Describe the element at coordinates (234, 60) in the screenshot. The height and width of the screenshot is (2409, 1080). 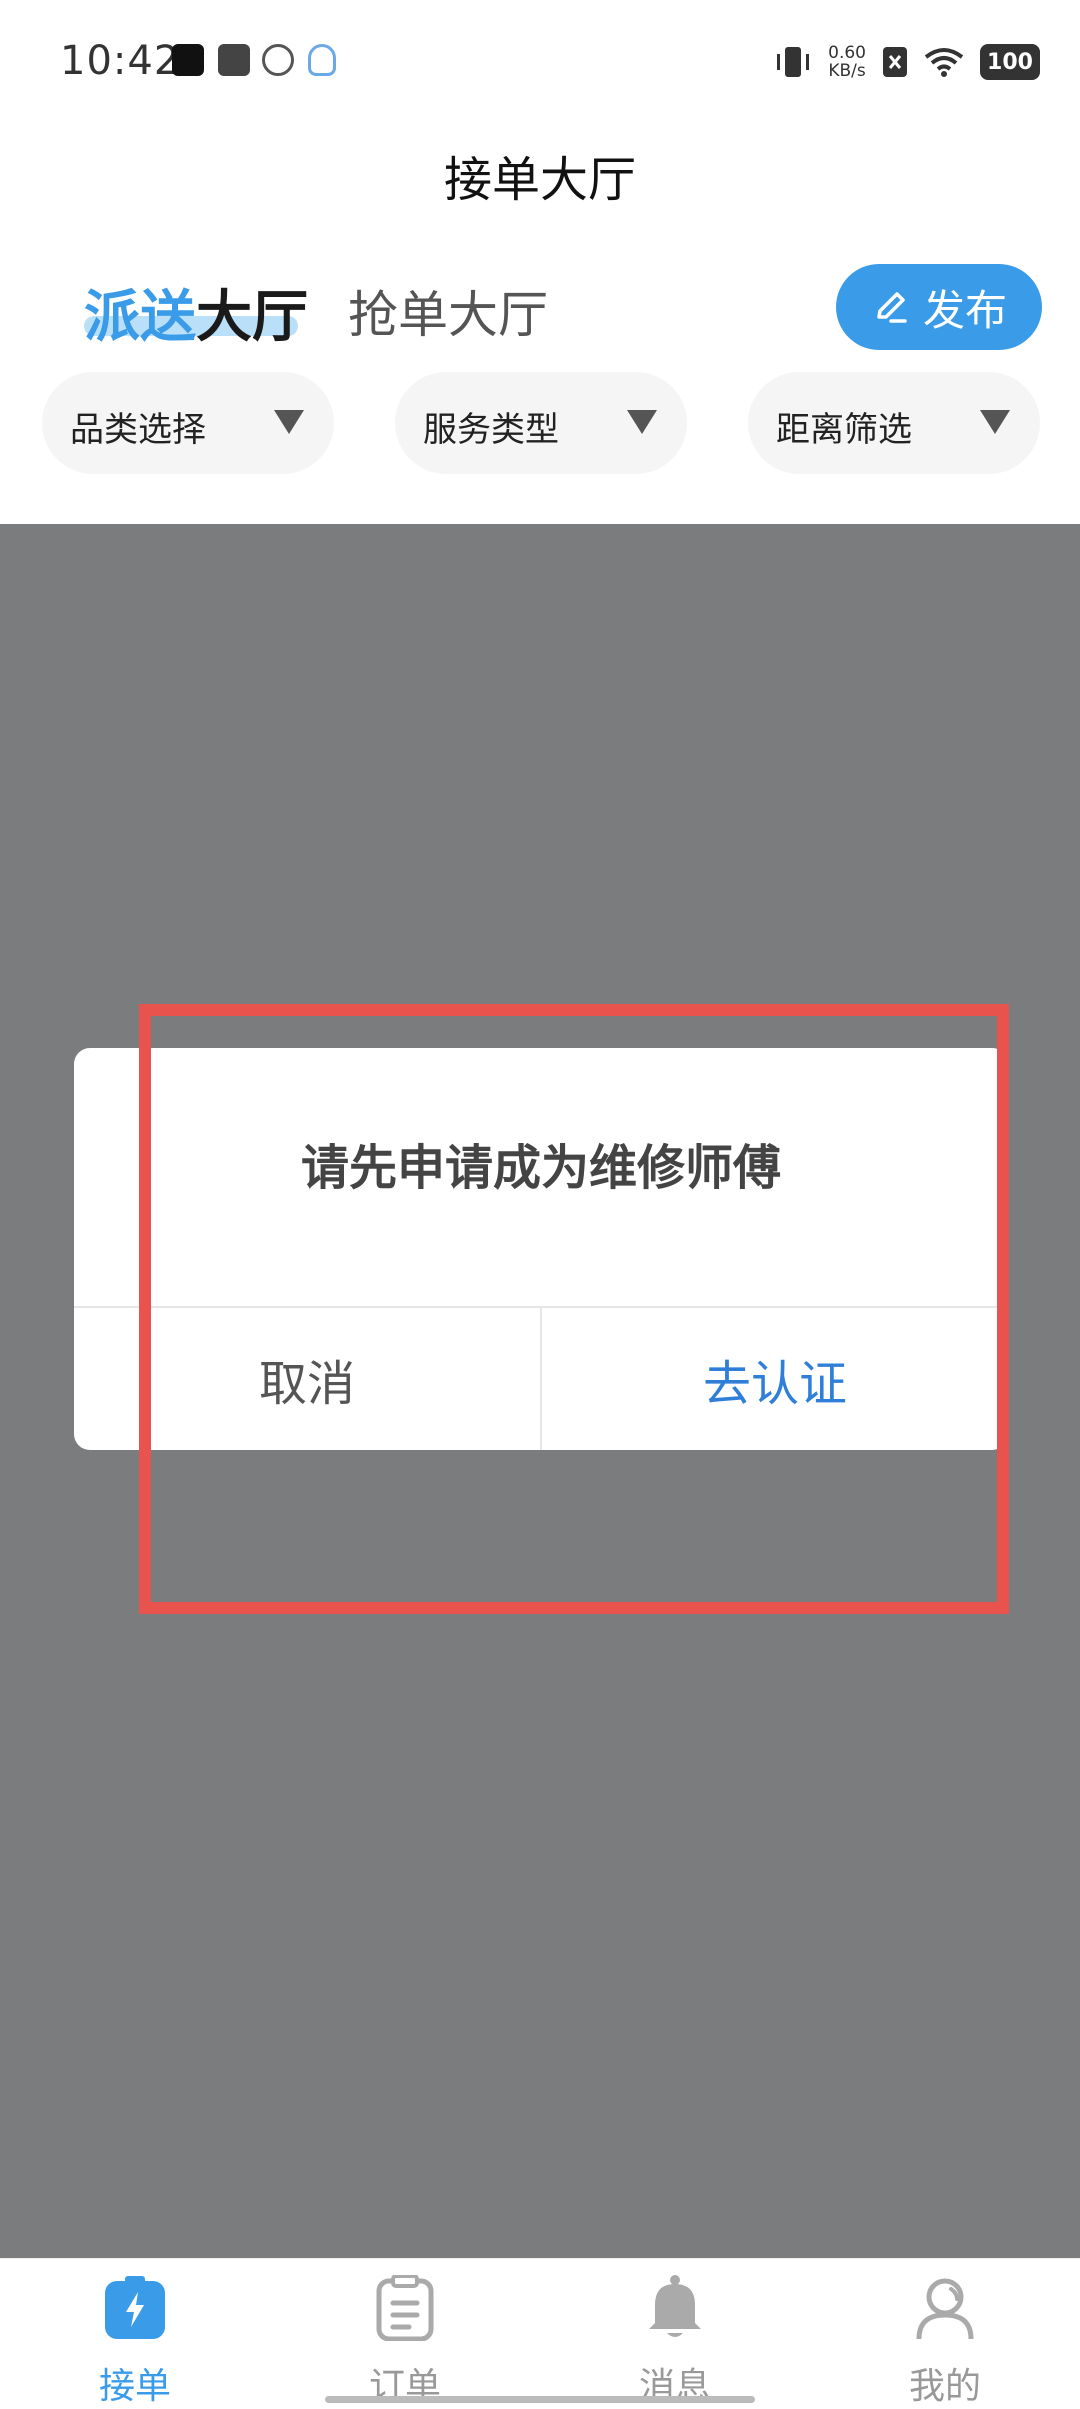
I see `shopping-bag-icon` at that location.